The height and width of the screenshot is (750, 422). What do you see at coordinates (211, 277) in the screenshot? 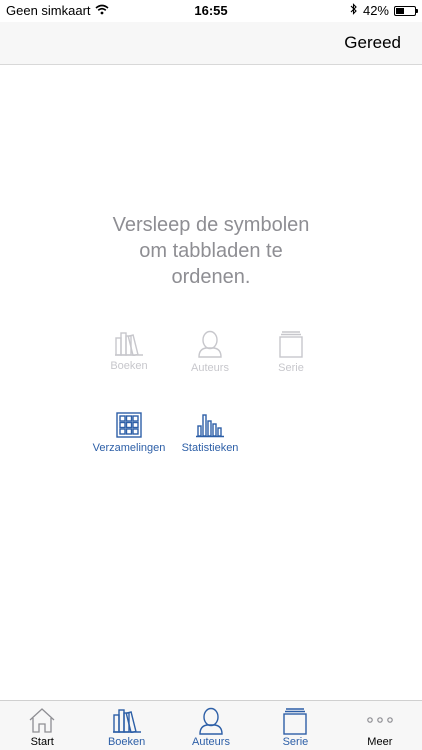
I see `instruction-line-3: ordenen.` at bounding box center [211, 277].